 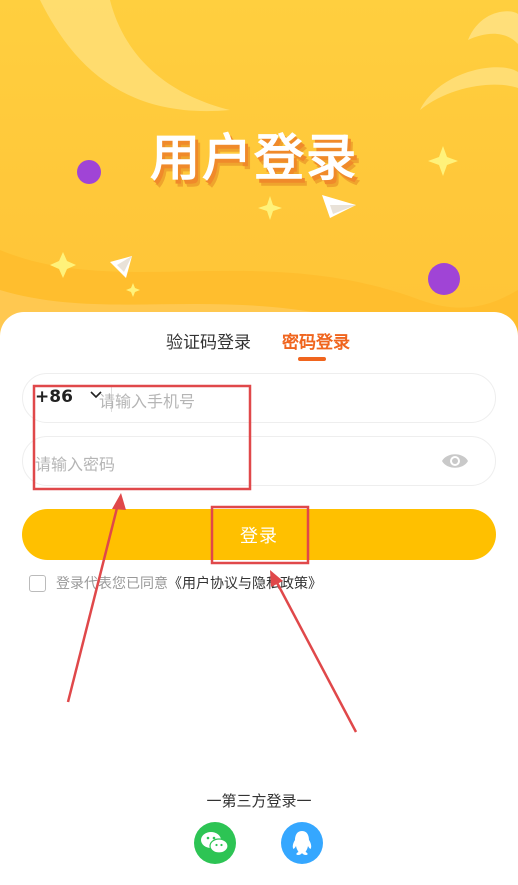 I want to click on wechat-login-button, so click(x=215, y=843).